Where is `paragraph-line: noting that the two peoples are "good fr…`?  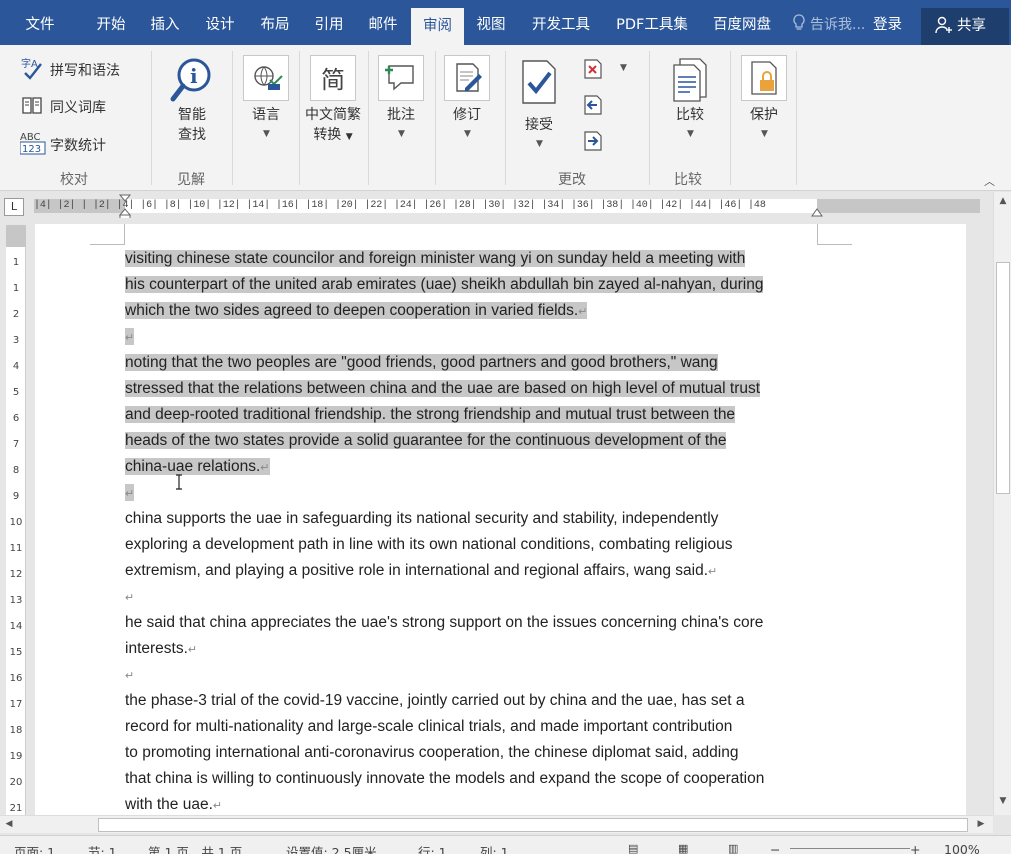 paragraph-line: noting that the two peoples are "good fr… is located at coordinates (473, 363).